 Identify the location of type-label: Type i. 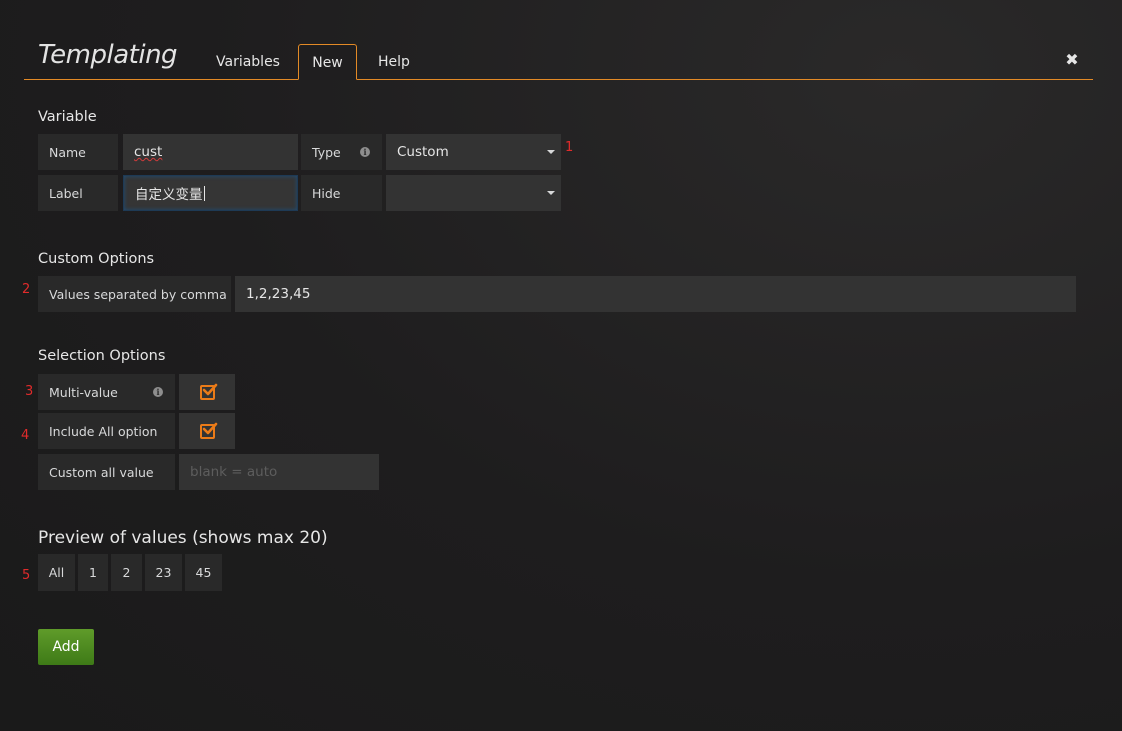
(341, 152).